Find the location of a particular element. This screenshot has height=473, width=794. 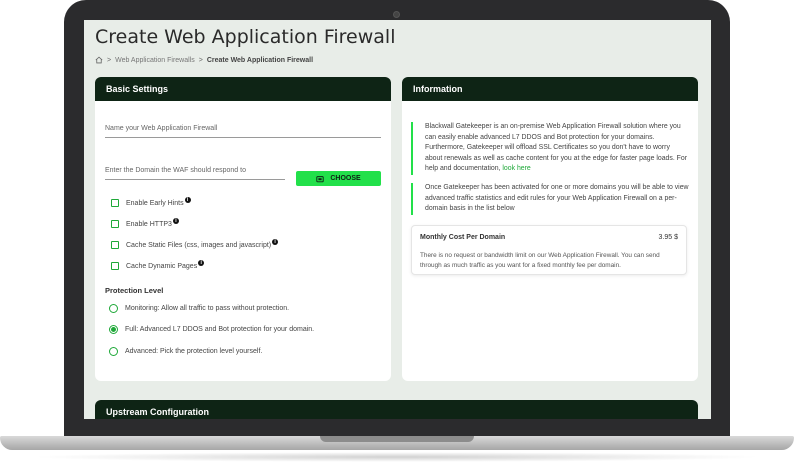

option-label: Enable HTTP3 i is located at coordinates (152, 222).